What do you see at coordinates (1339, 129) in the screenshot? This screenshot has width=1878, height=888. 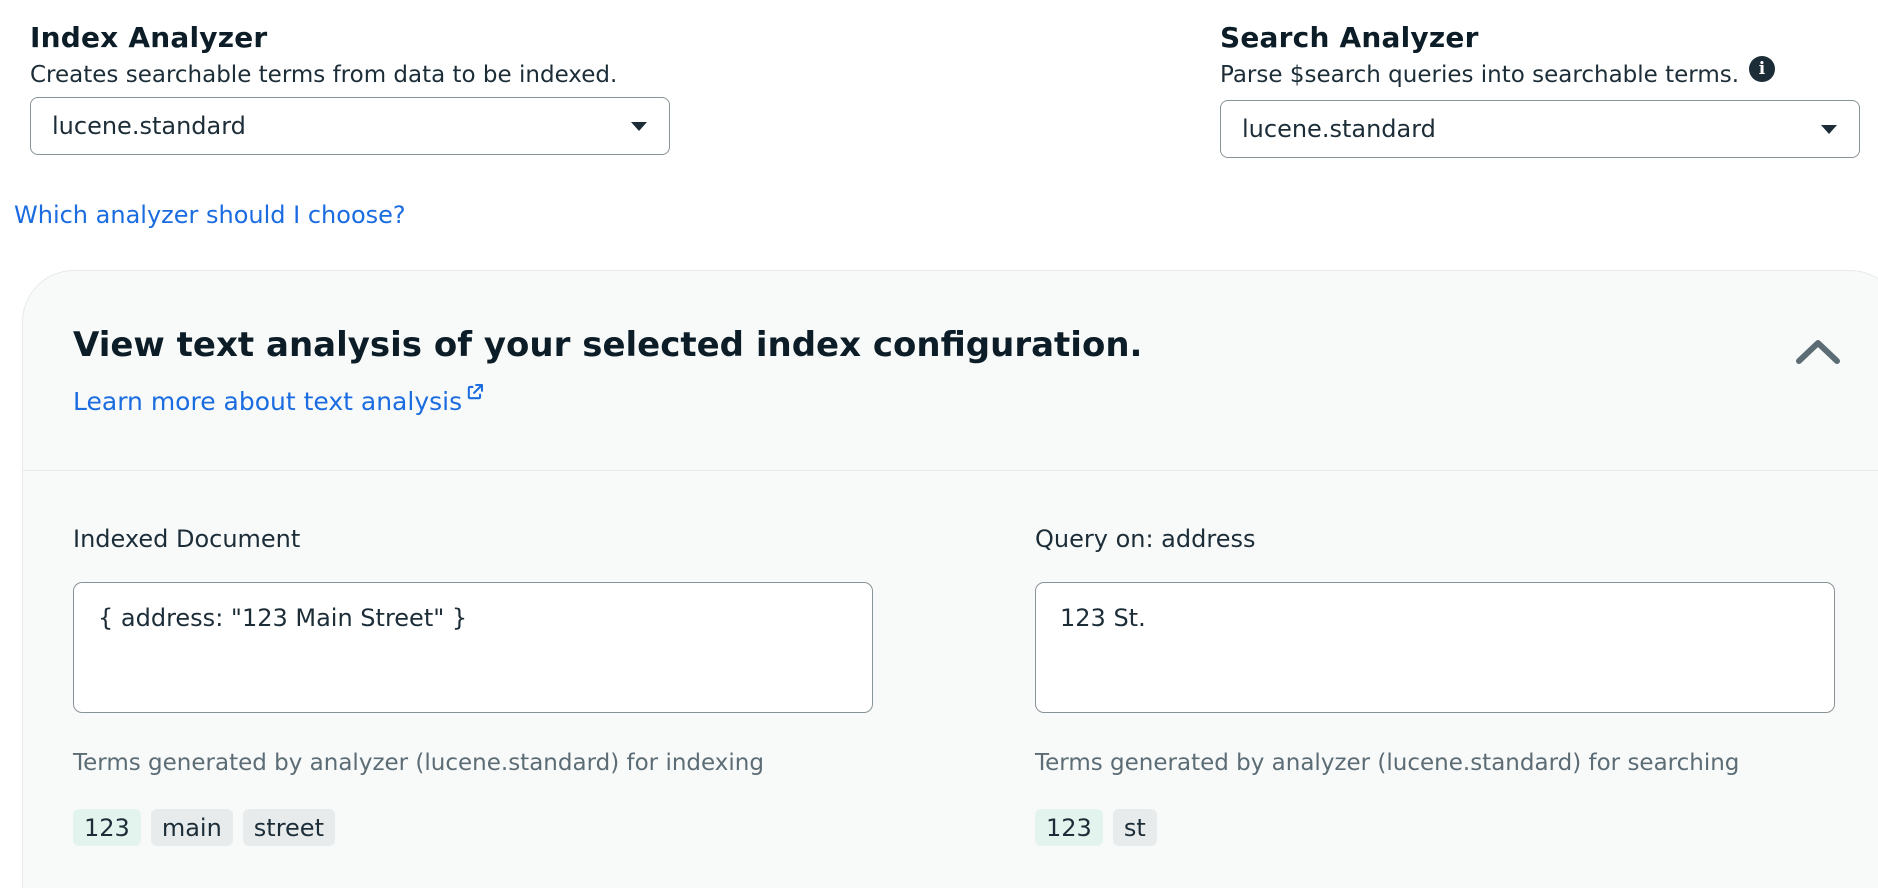 I see `search-analyzer-selected-value: lucene.standard` at bounding box center [1339, 129].